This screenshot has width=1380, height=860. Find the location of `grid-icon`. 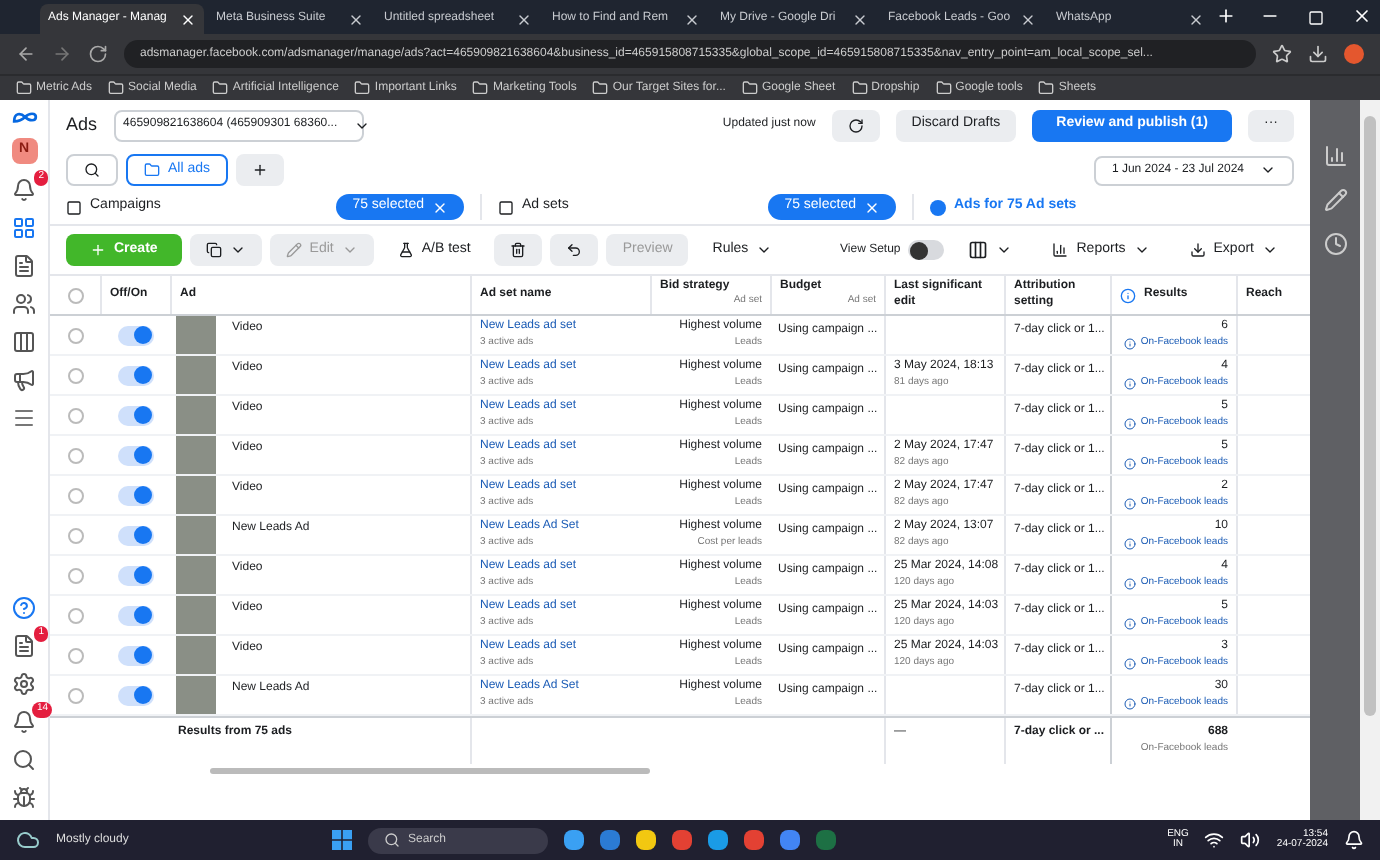

grid-icon is located at coordinates (24, 228).